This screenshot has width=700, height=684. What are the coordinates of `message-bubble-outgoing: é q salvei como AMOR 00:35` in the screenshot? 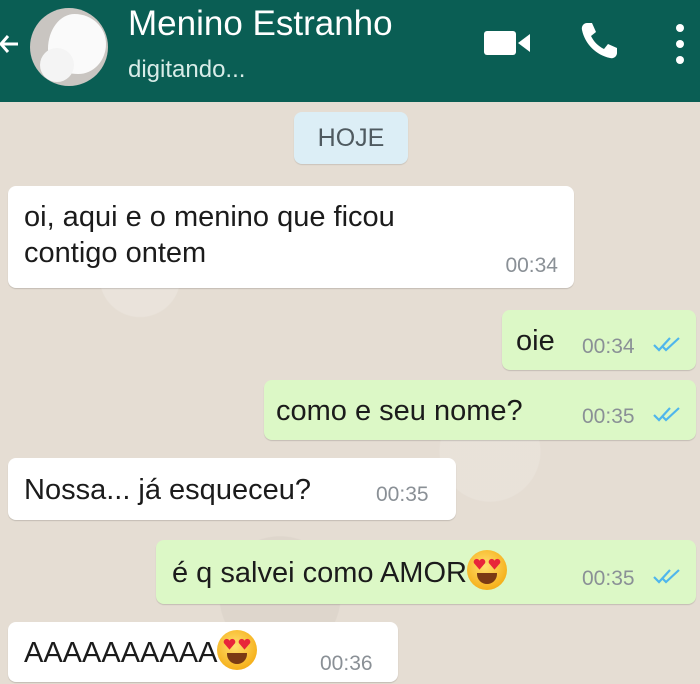 It's located at (426, 572).